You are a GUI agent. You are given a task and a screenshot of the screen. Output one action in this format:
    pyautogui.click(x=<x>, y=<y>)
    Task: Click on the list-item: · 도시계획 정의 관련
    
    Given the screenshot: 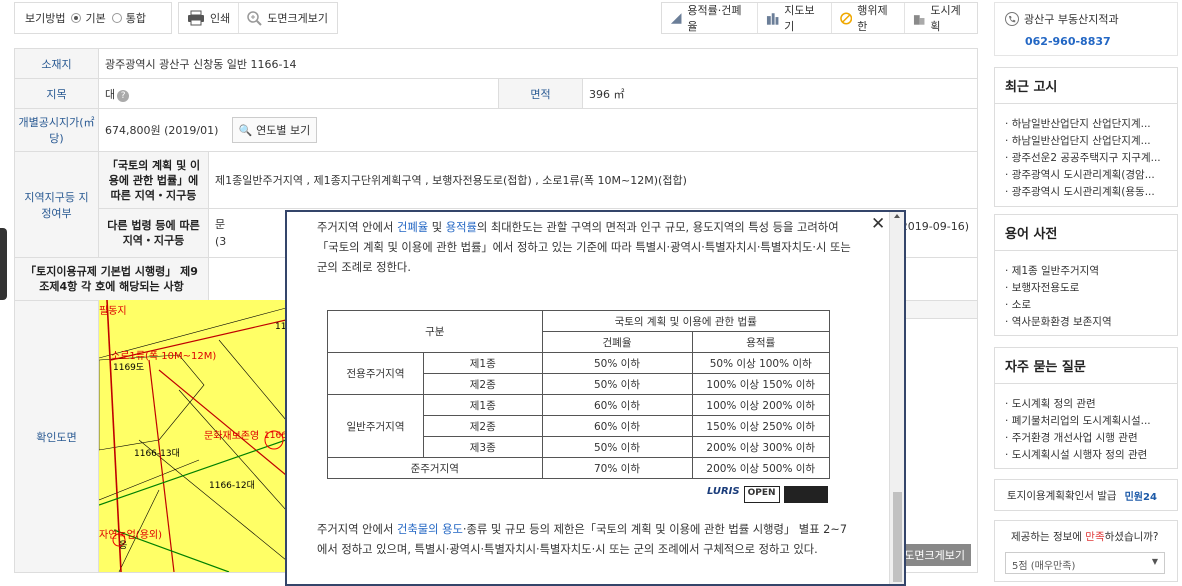 What is the action you would take?
    pyautogui.click(x=1086, y=404)
    